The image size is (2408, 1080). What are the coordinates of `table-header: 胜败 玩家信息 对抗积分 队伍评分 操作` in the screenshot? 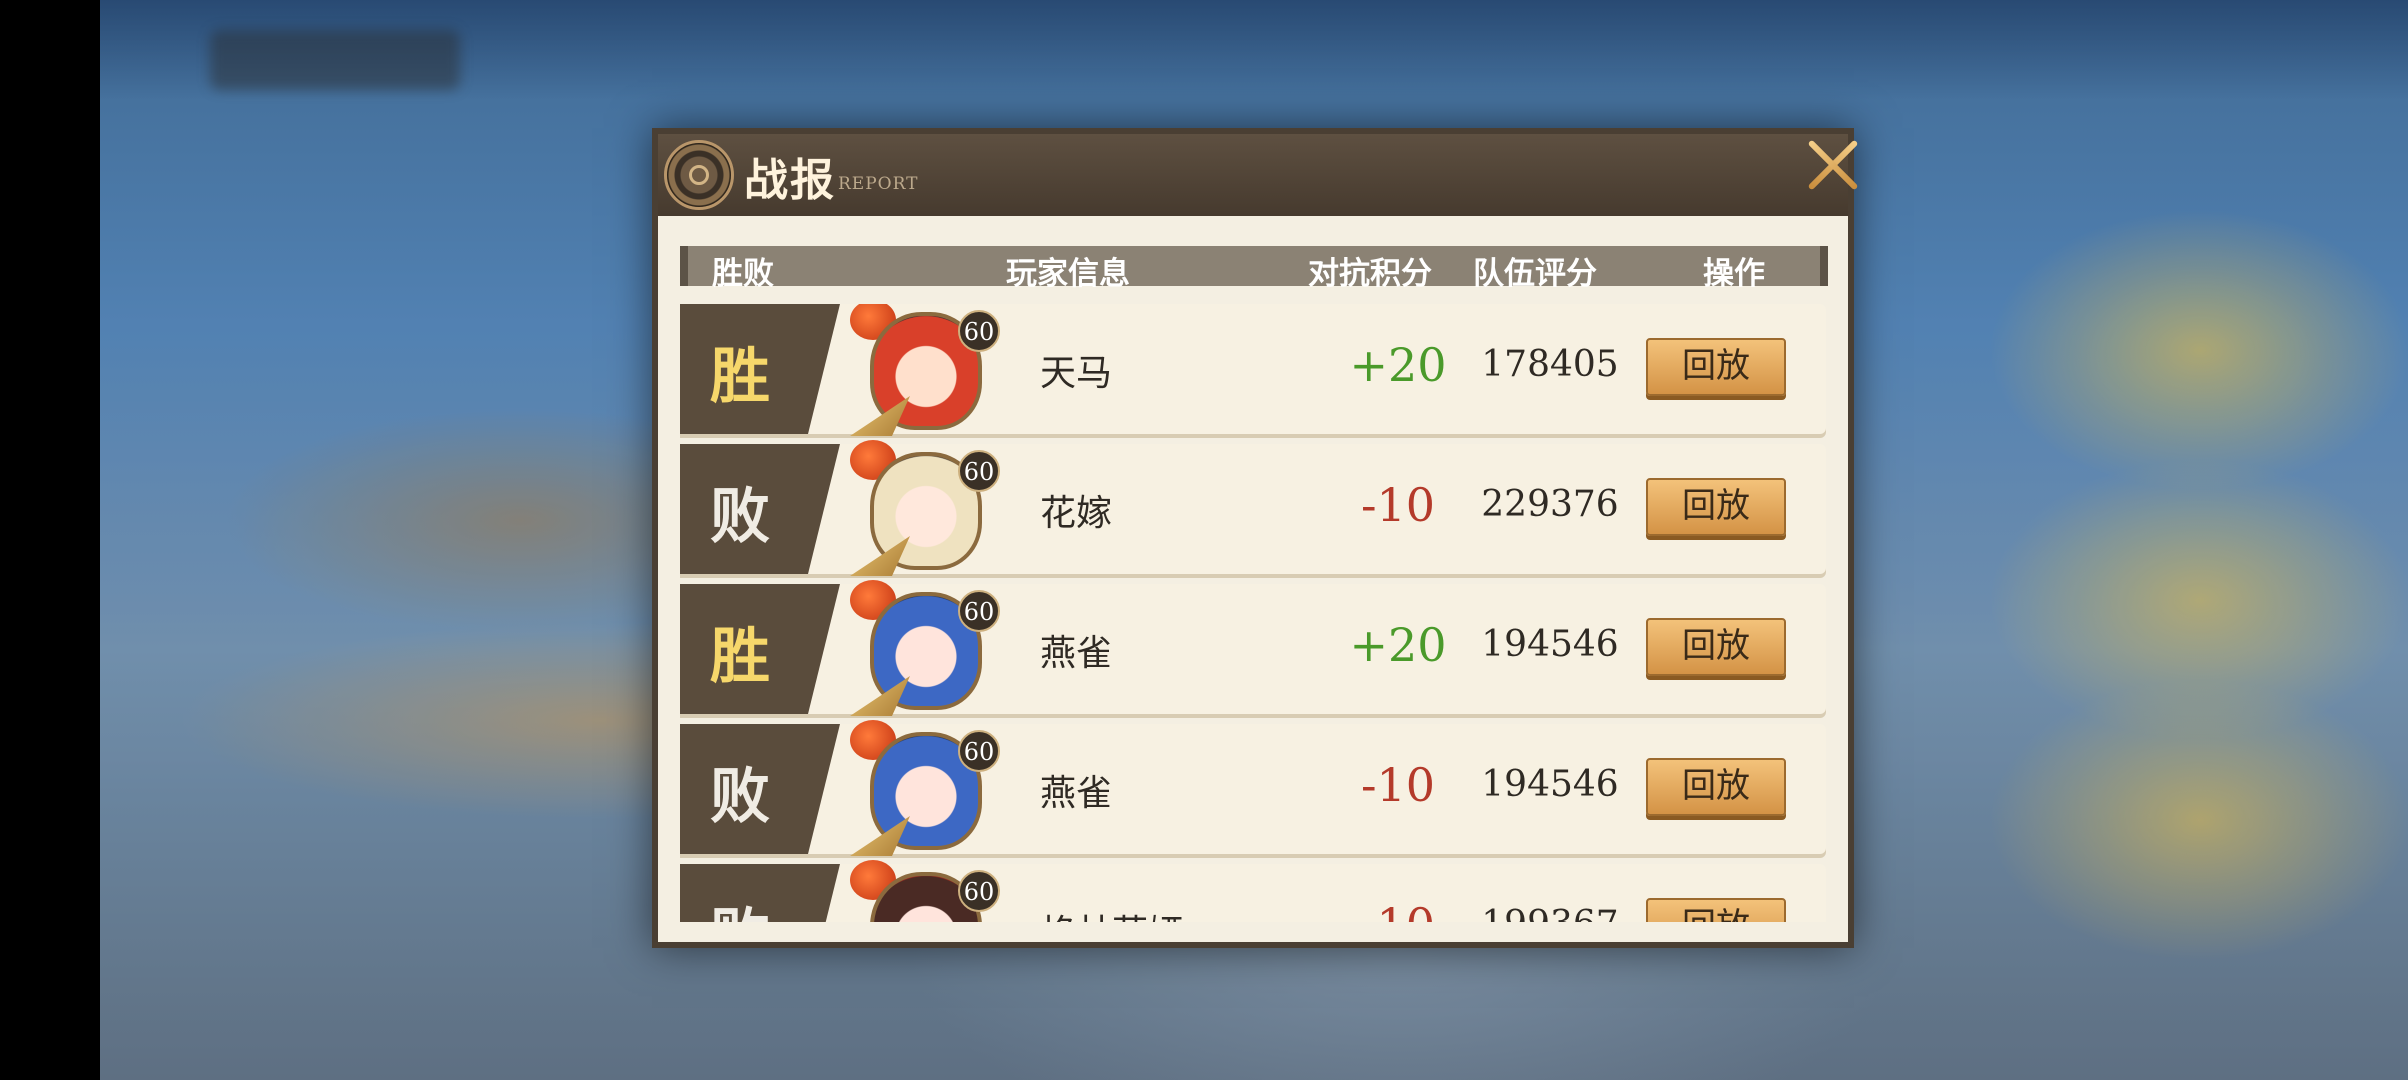 It's located at (1254, 269).